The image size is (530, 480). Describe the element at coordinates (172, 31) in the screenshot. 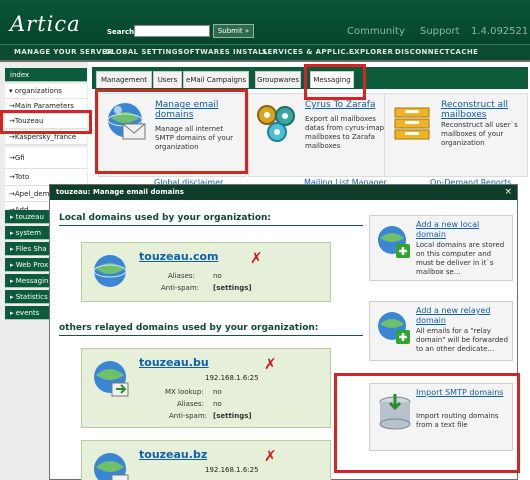

I see `search-input` at that location.